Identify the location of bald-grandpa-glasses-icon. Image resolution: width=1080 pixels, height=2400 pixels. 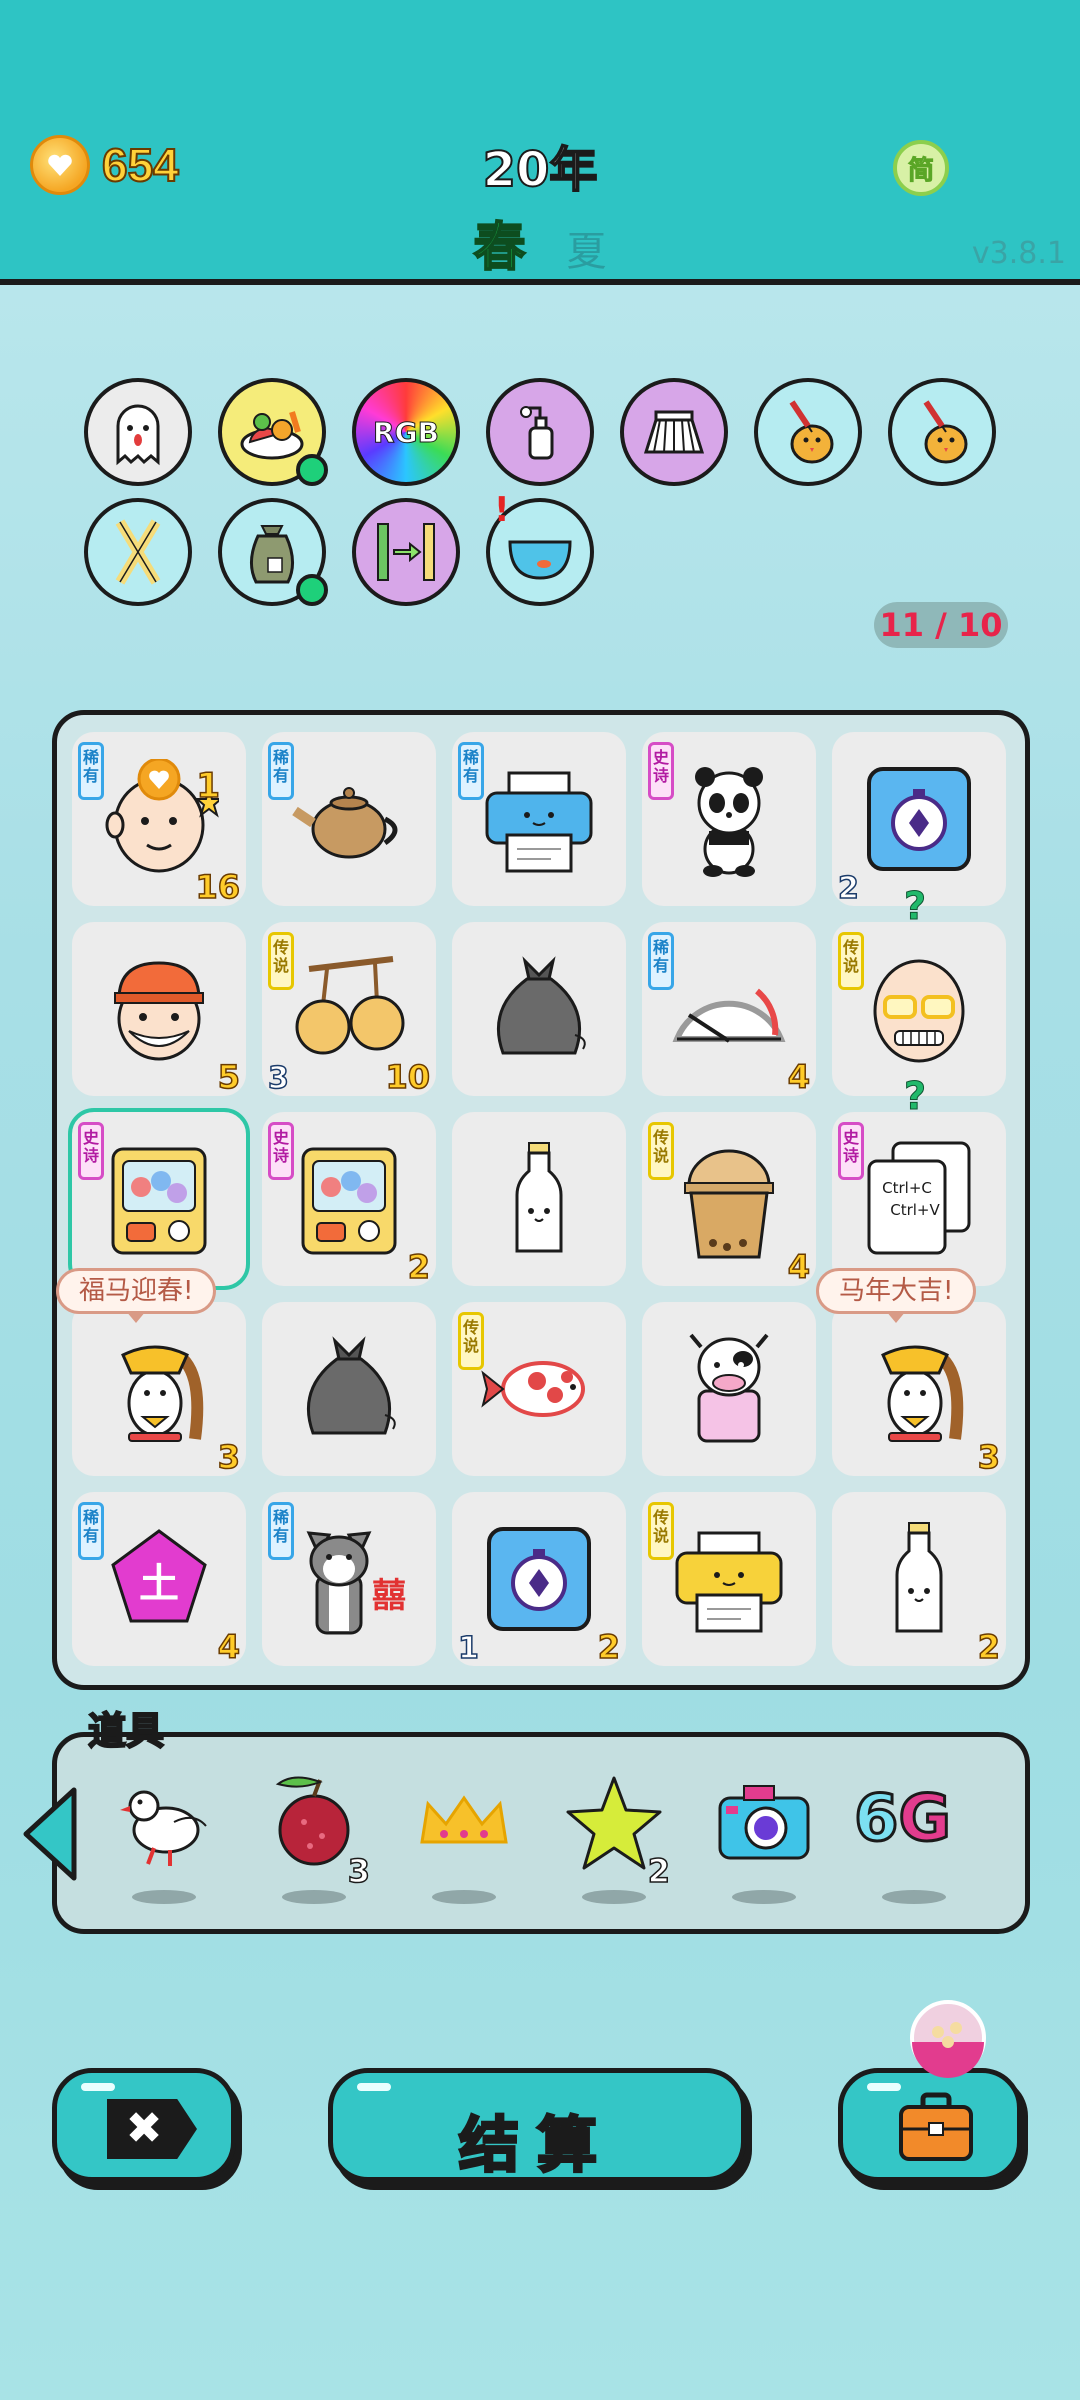
(919, 1011).